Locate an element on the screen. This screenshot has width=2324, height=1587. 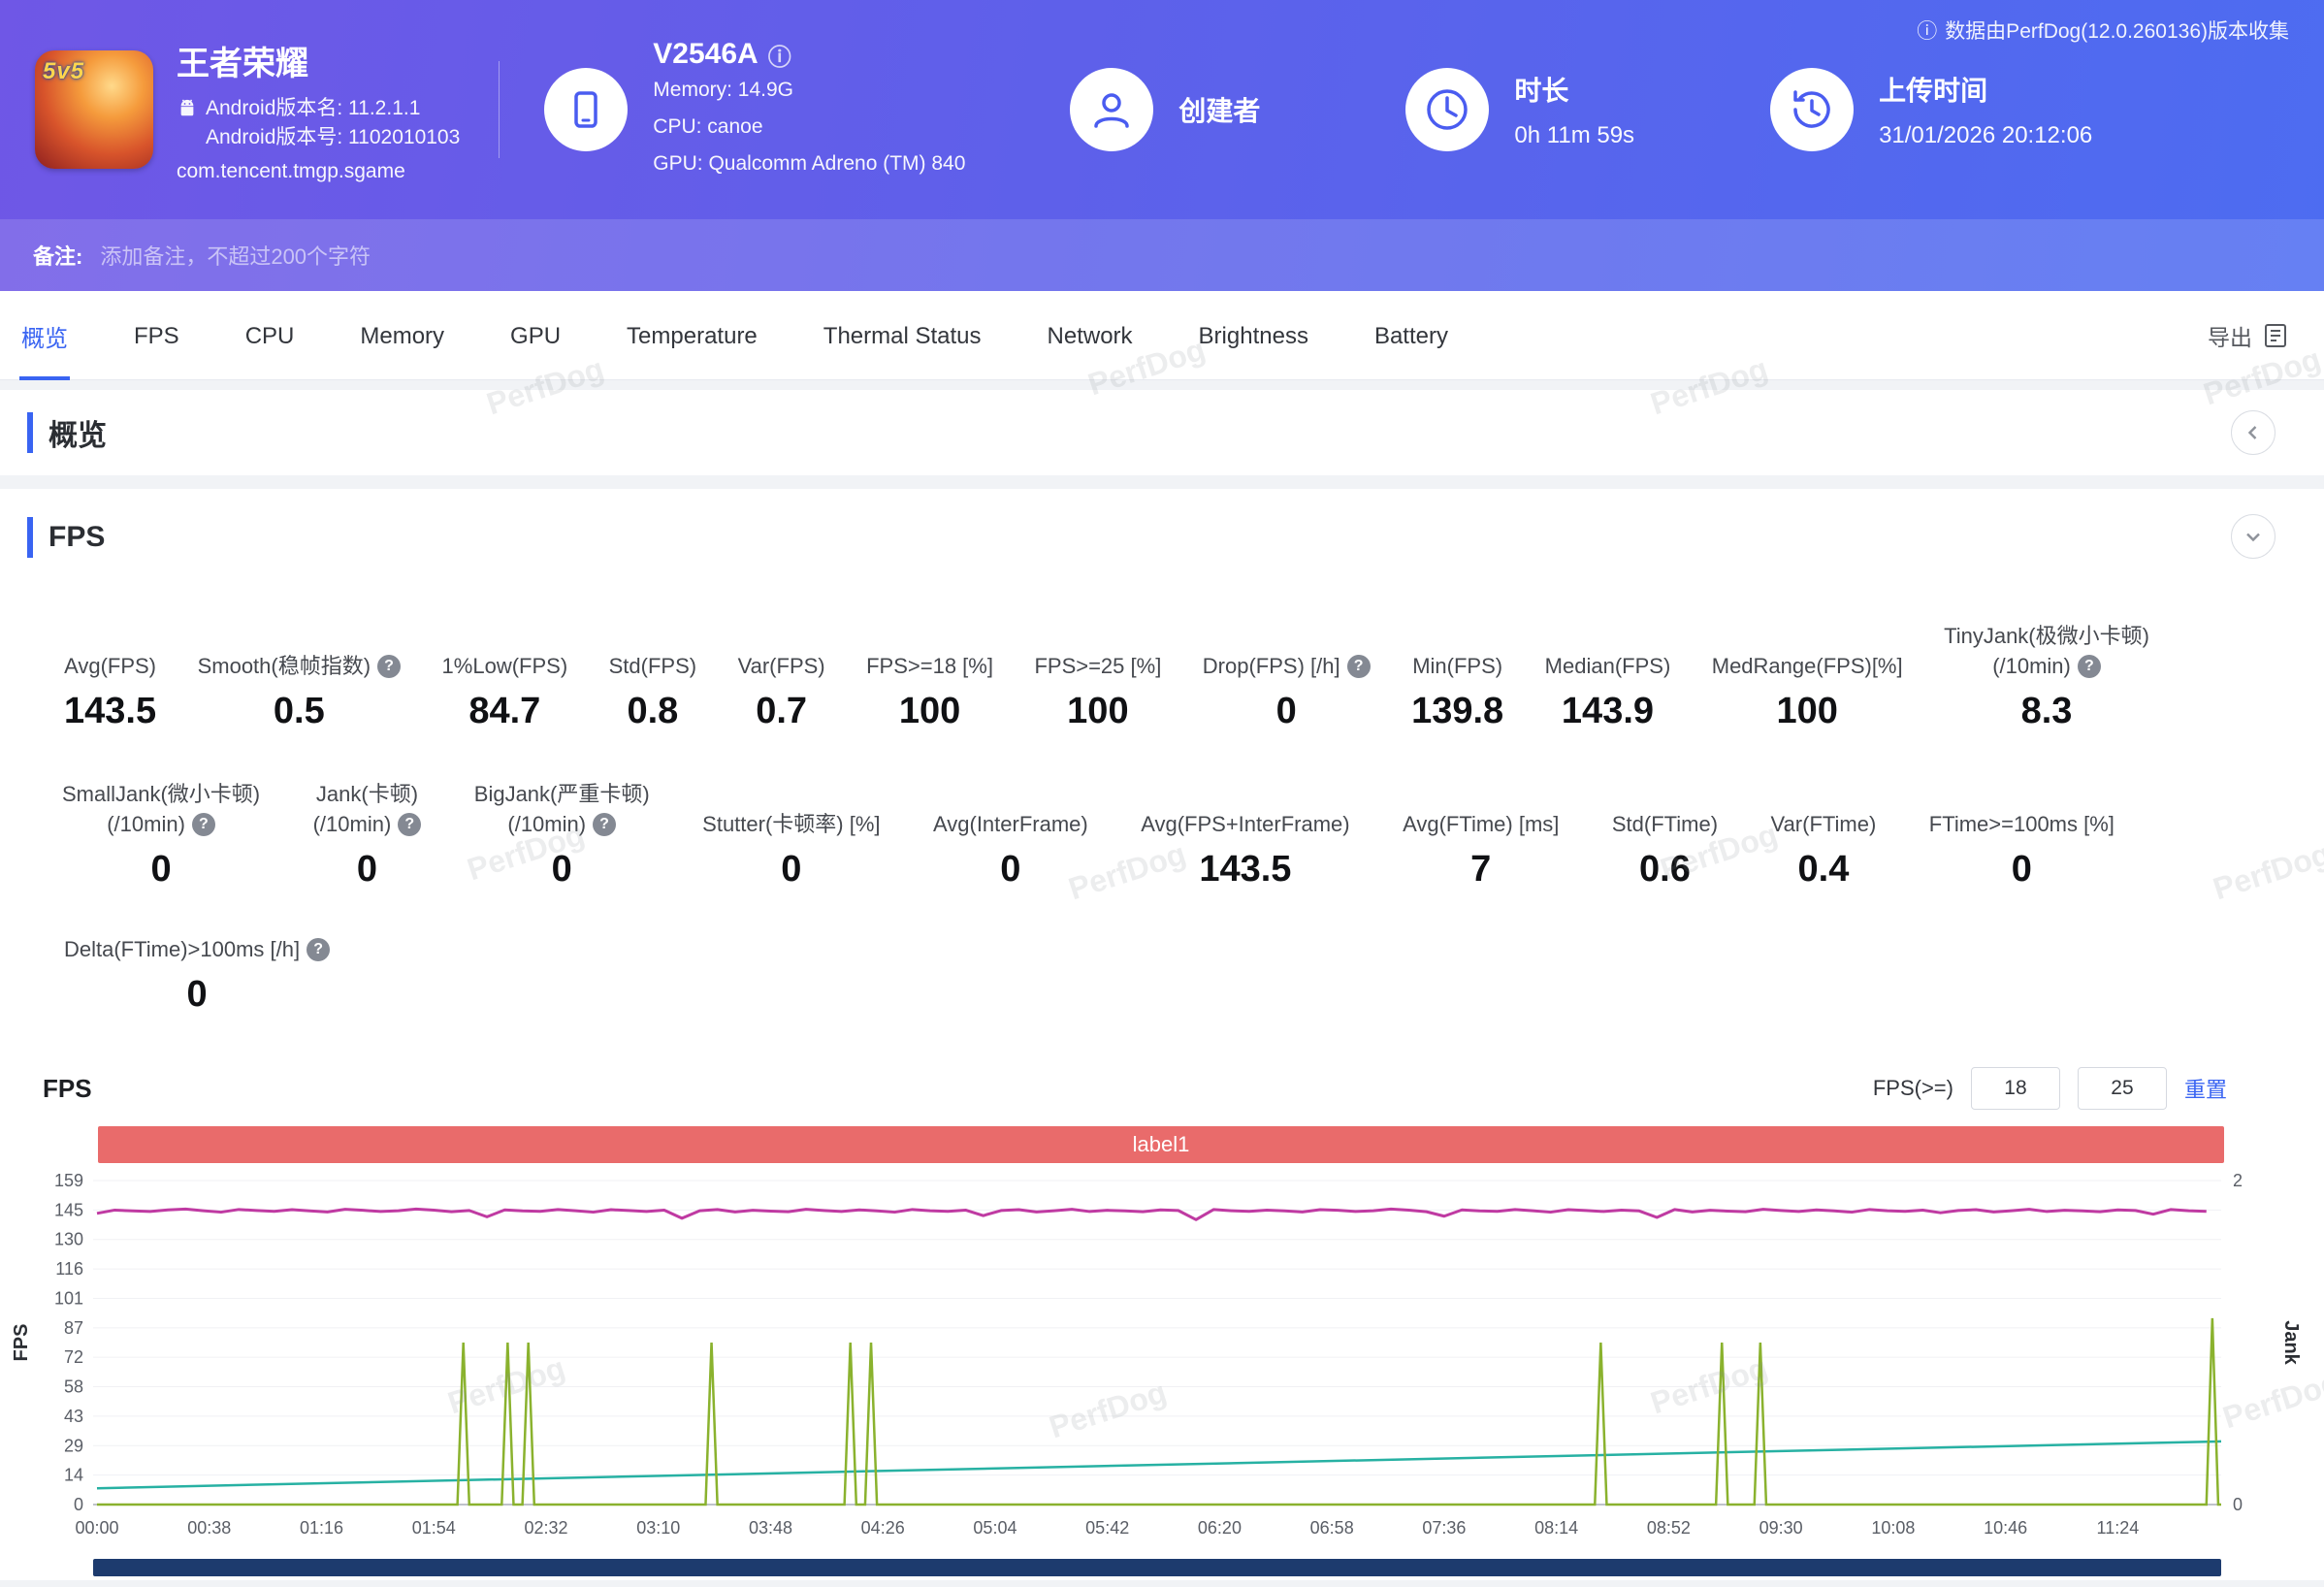
tab-overview: 概览 is located at coordinates (44, 335).